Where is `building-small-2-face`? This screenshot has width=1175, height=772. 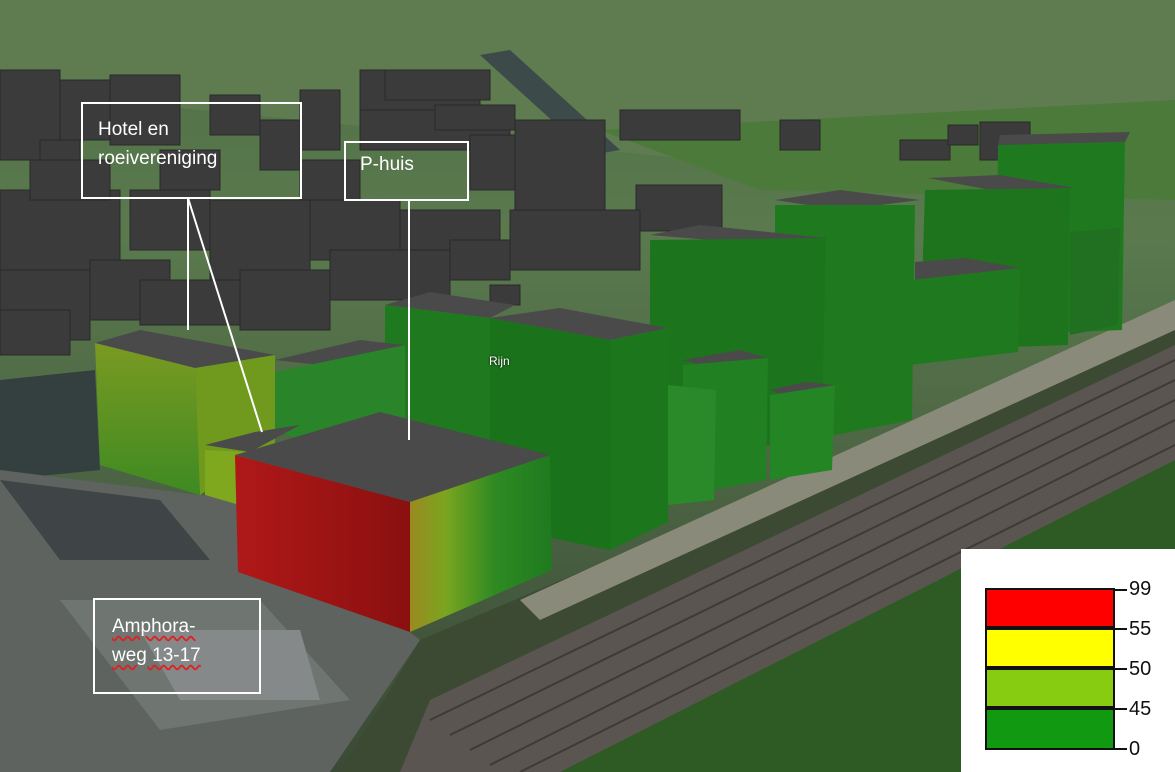
building-small-2-face is located at coordinates (802, 432).